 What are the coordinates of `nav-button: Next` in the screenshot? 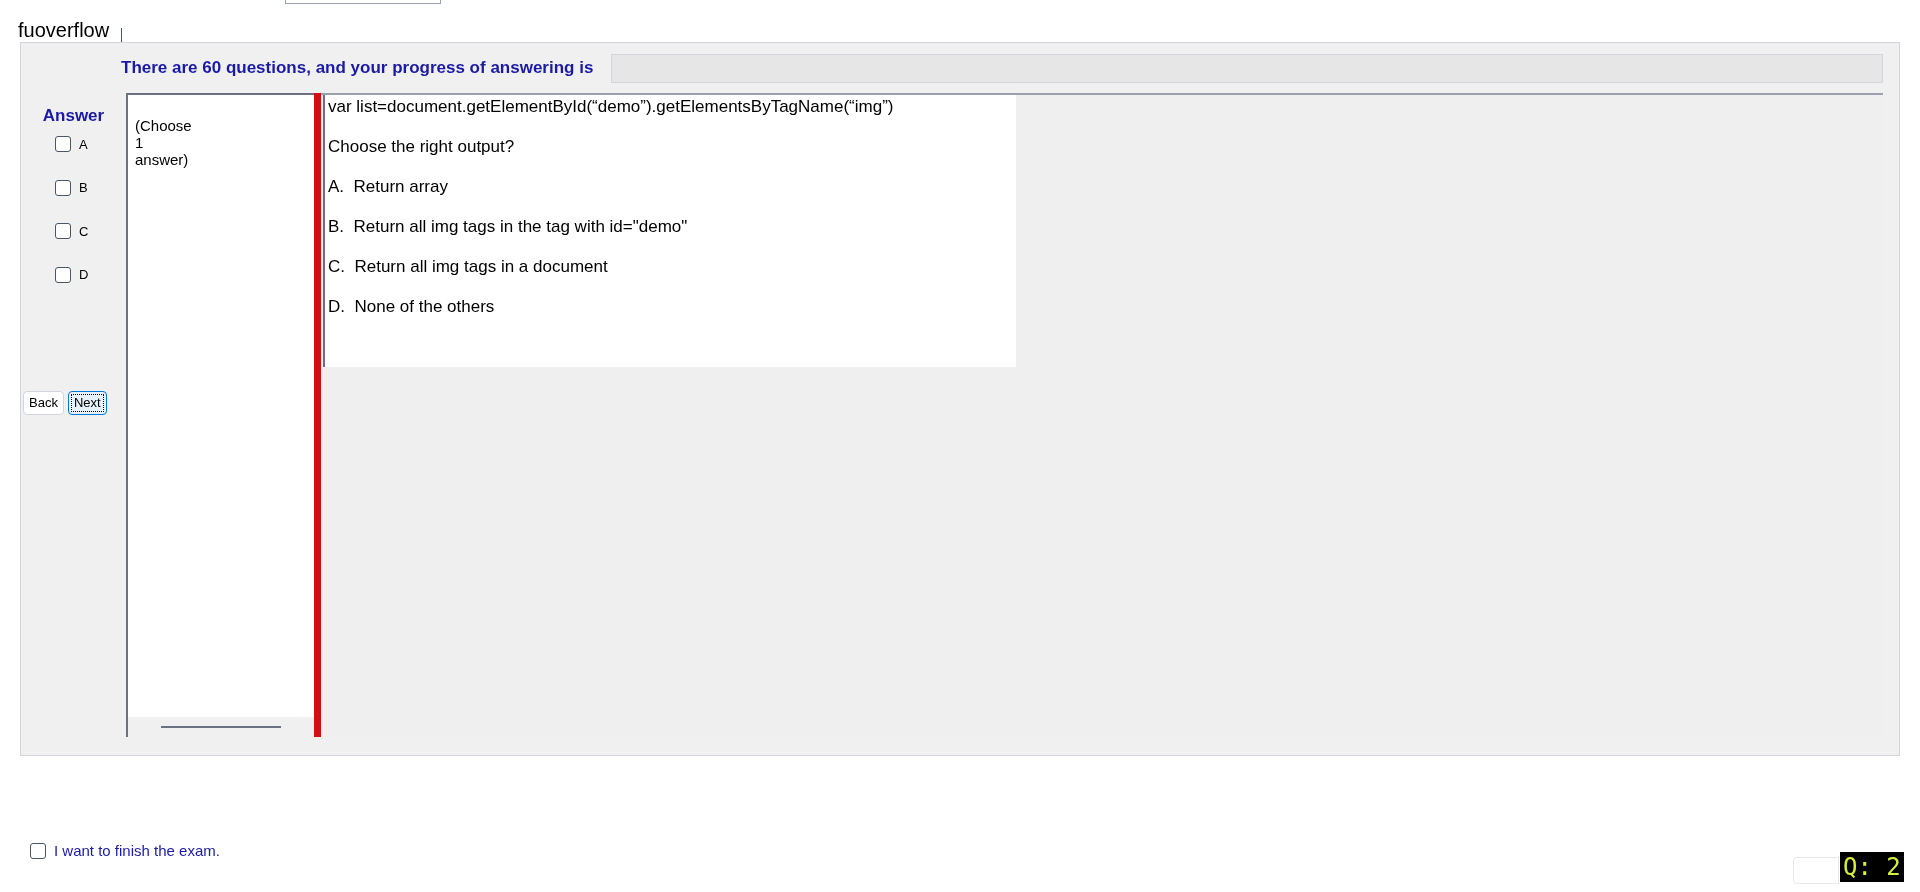 It's located at (87, 402).